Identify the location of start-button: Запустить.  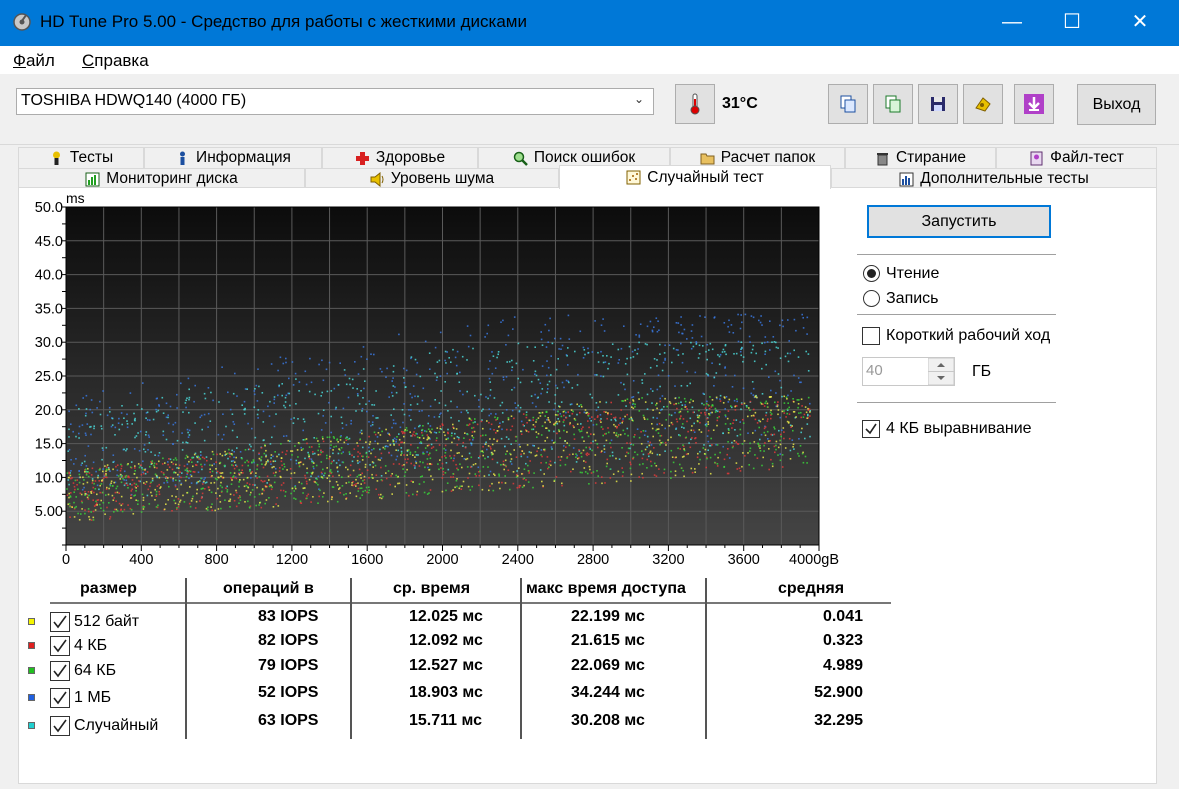
(959, 221).